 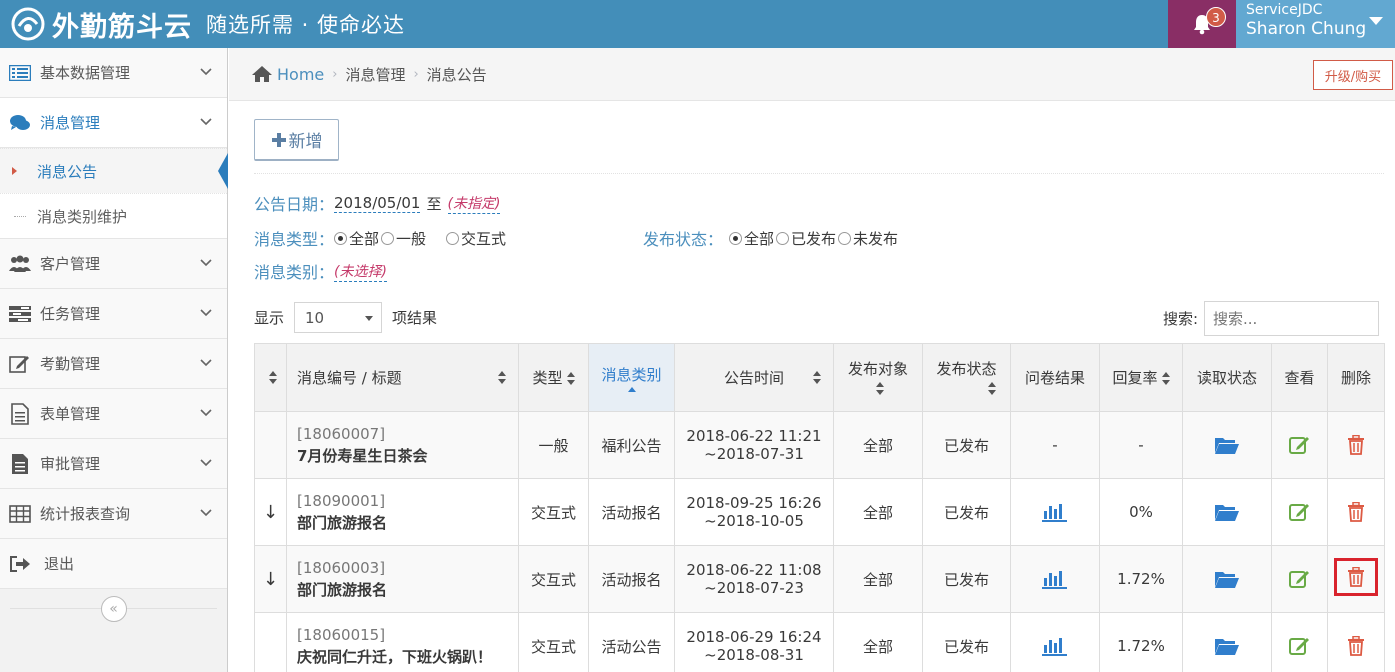 What do you see at coordinates (296, 140) in the screenshot?
I see `add-button: 新增` at bounding box center [296, 140].